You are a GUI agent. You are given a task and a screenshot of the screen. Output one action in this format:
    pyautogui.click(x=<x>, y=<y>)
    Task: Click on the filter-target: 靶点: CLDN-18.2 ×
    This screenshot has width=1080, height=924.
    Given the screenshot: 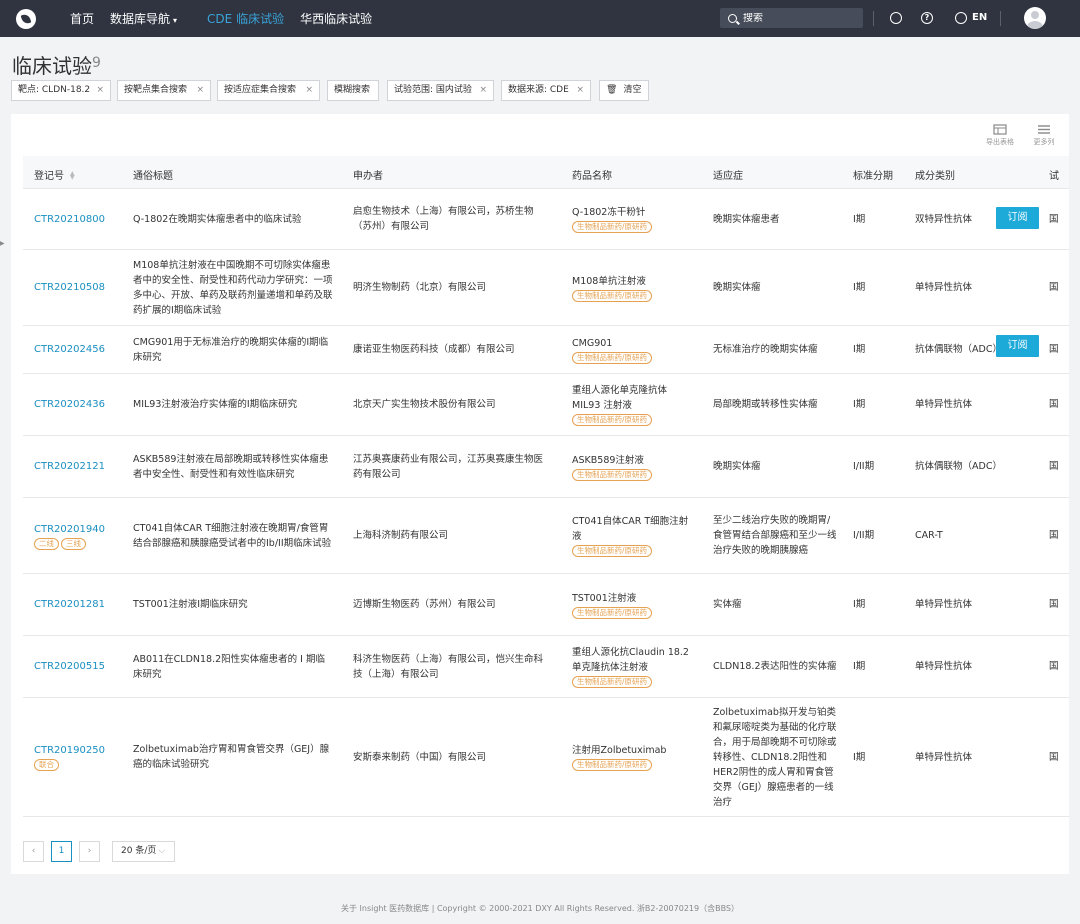 What is the action you would take?
    pyautogui.click(x=61, y=90)
    